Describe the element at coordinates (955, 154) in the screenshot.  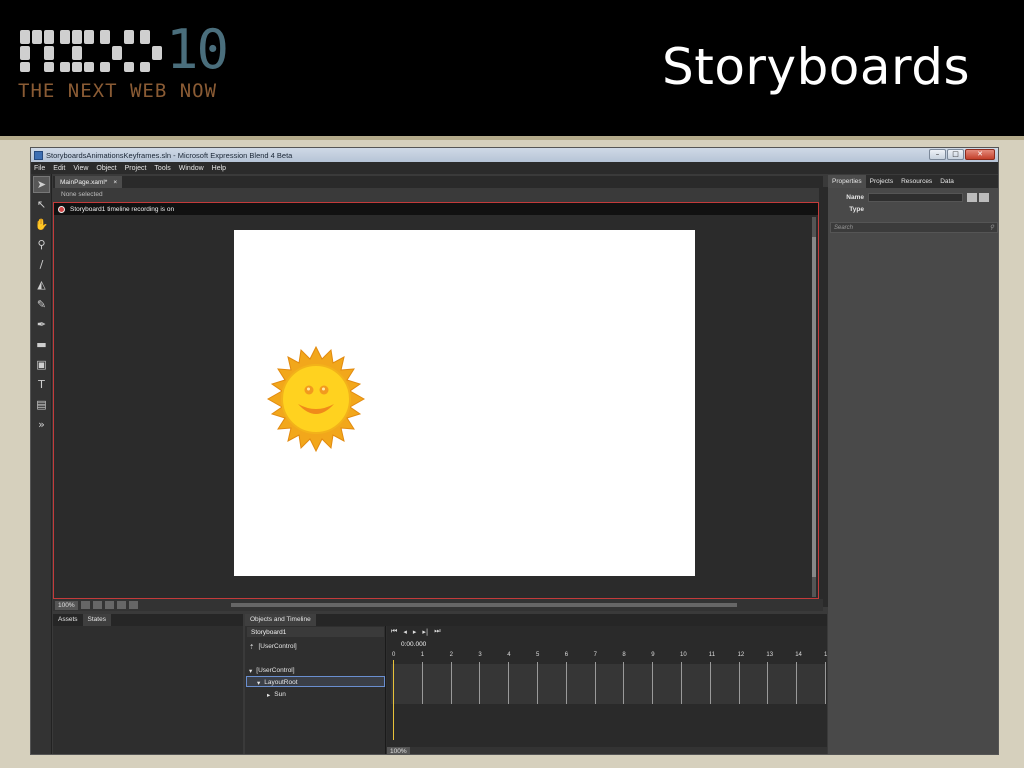
I see `maximize-button: □` at that location.